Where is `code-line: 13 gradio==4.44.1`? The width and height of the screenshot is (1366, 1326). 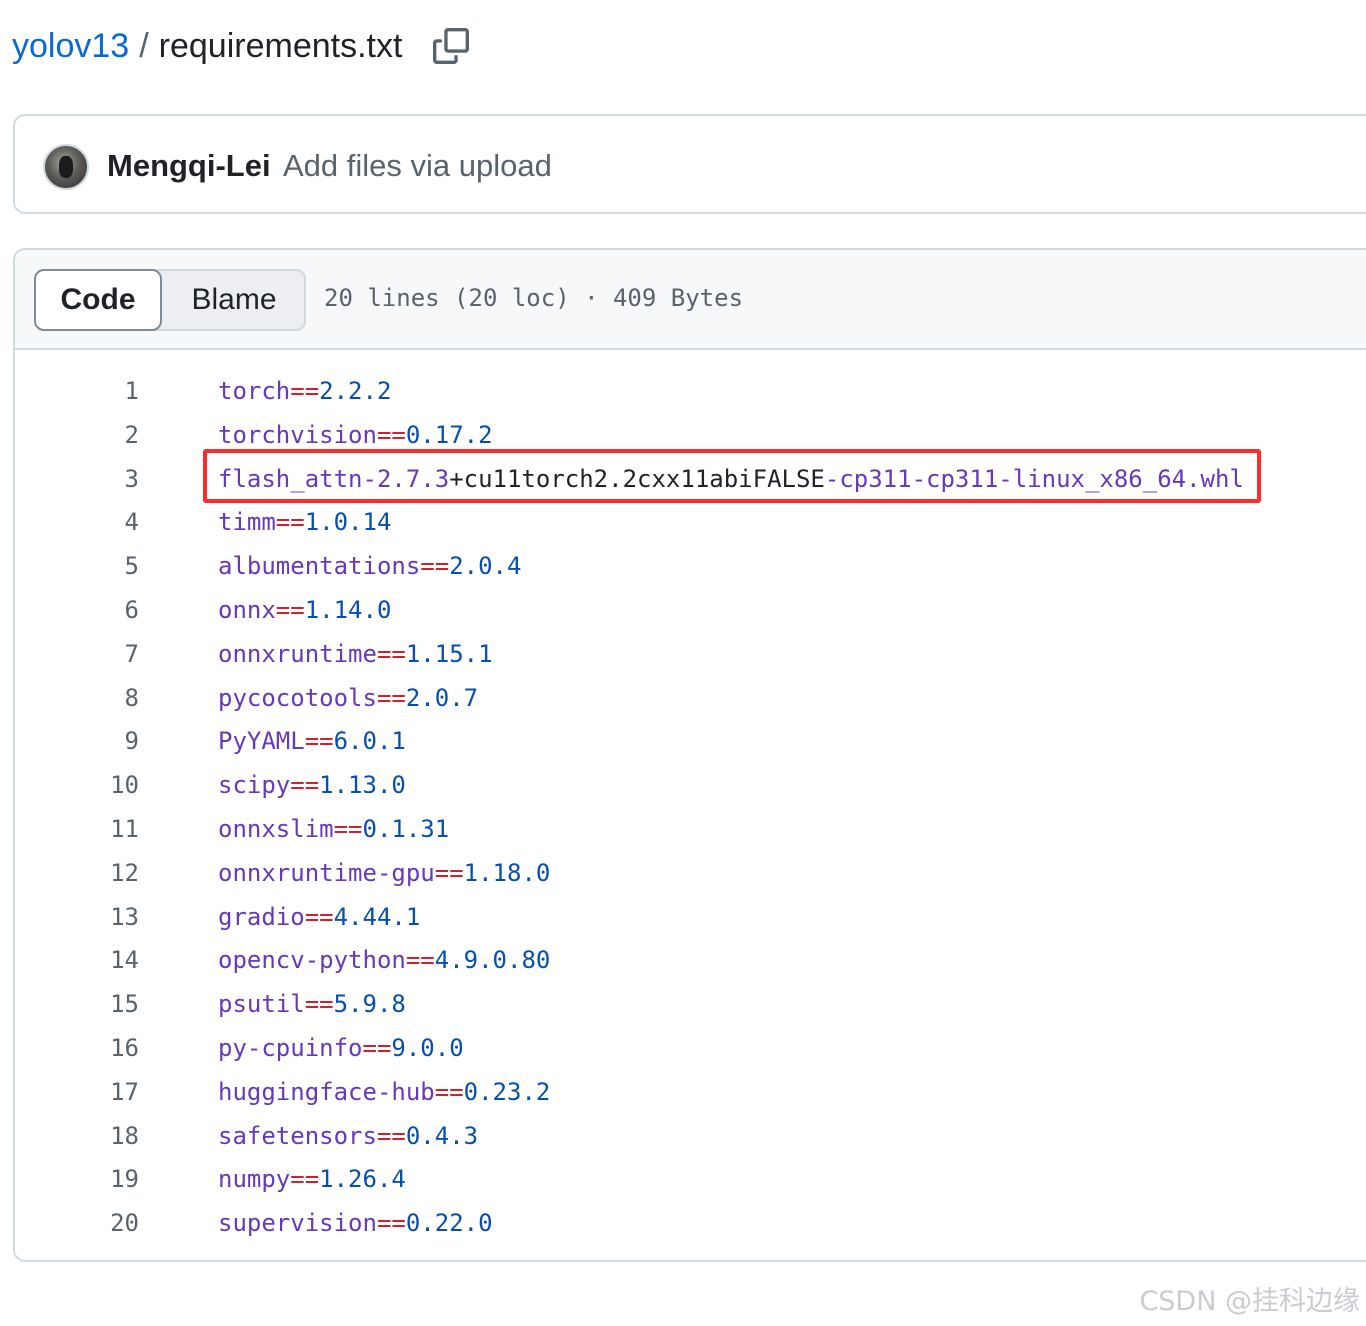
code-line: 13 gradio==4.44.1 is located at coordinates (690, 918).